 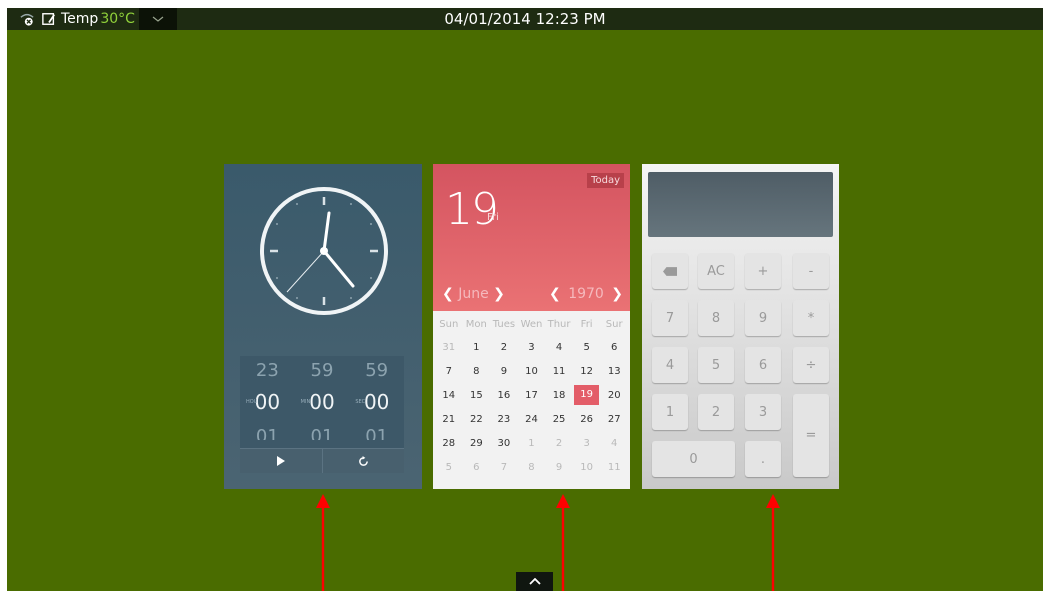 I want to click on calendar-day-cell: 23, so click(x=504, y=419).